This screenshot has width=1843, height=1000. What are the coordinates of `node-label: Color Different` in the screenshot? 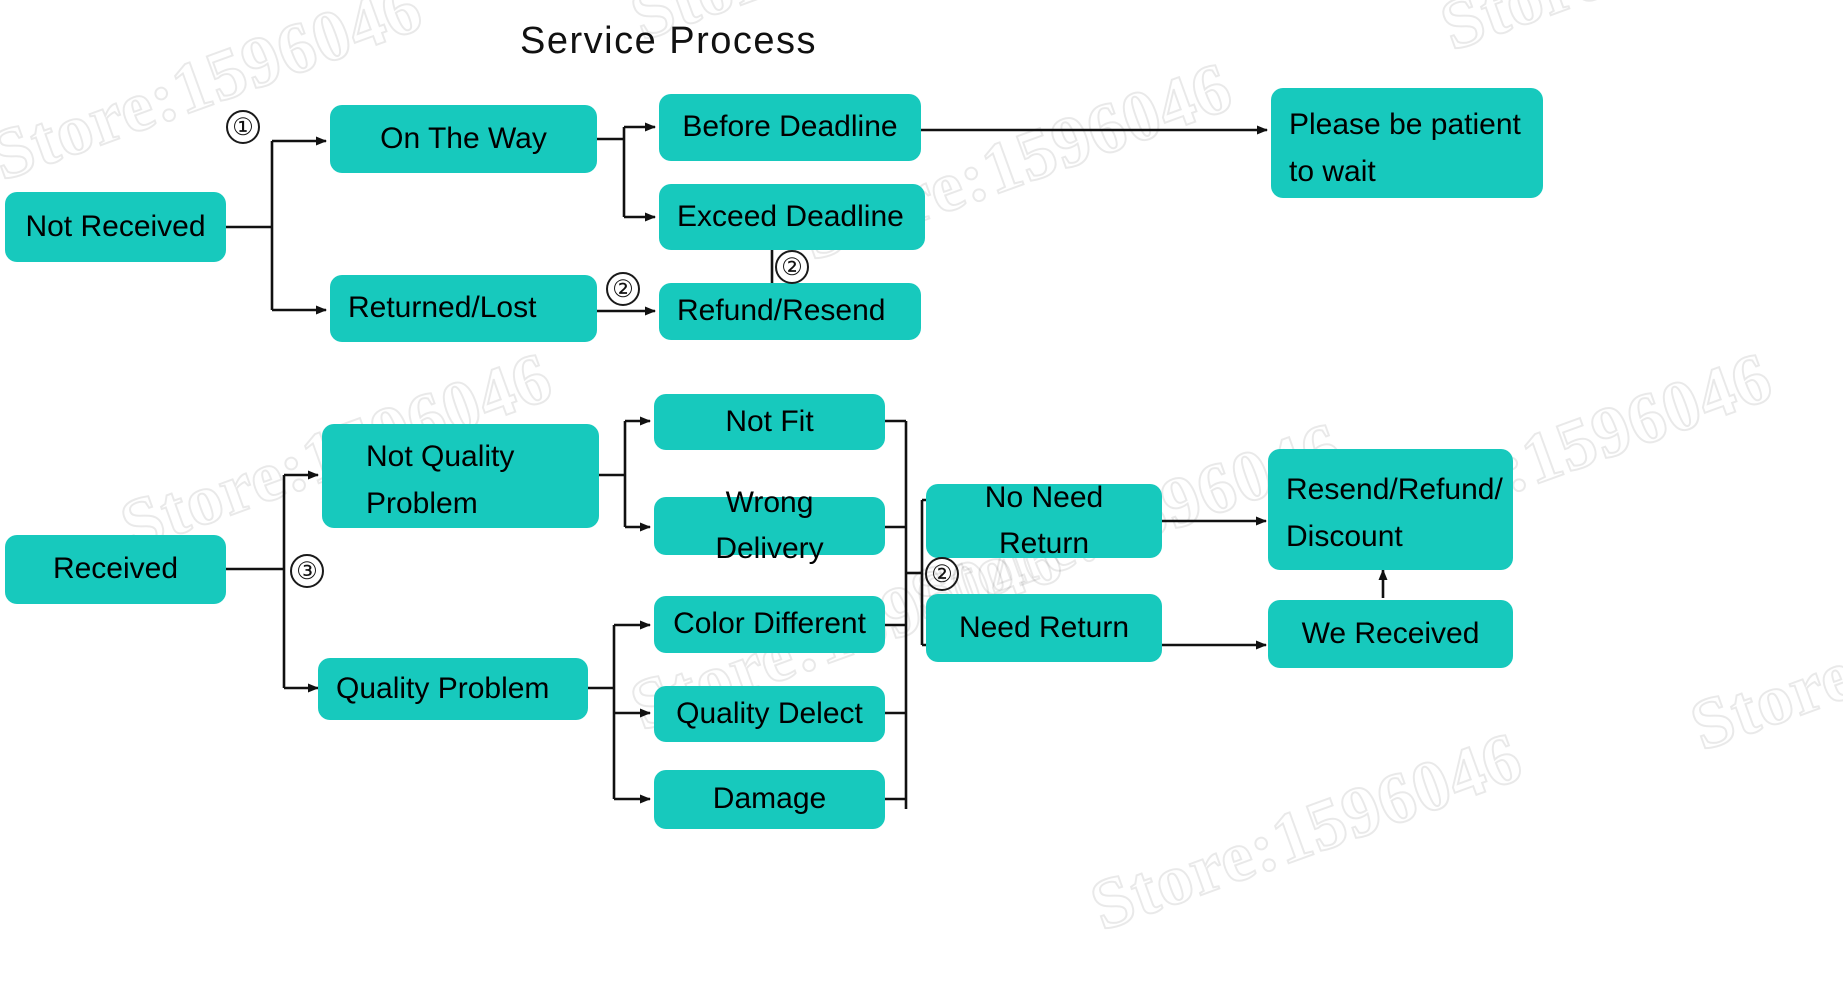 It's located at (769, 624).